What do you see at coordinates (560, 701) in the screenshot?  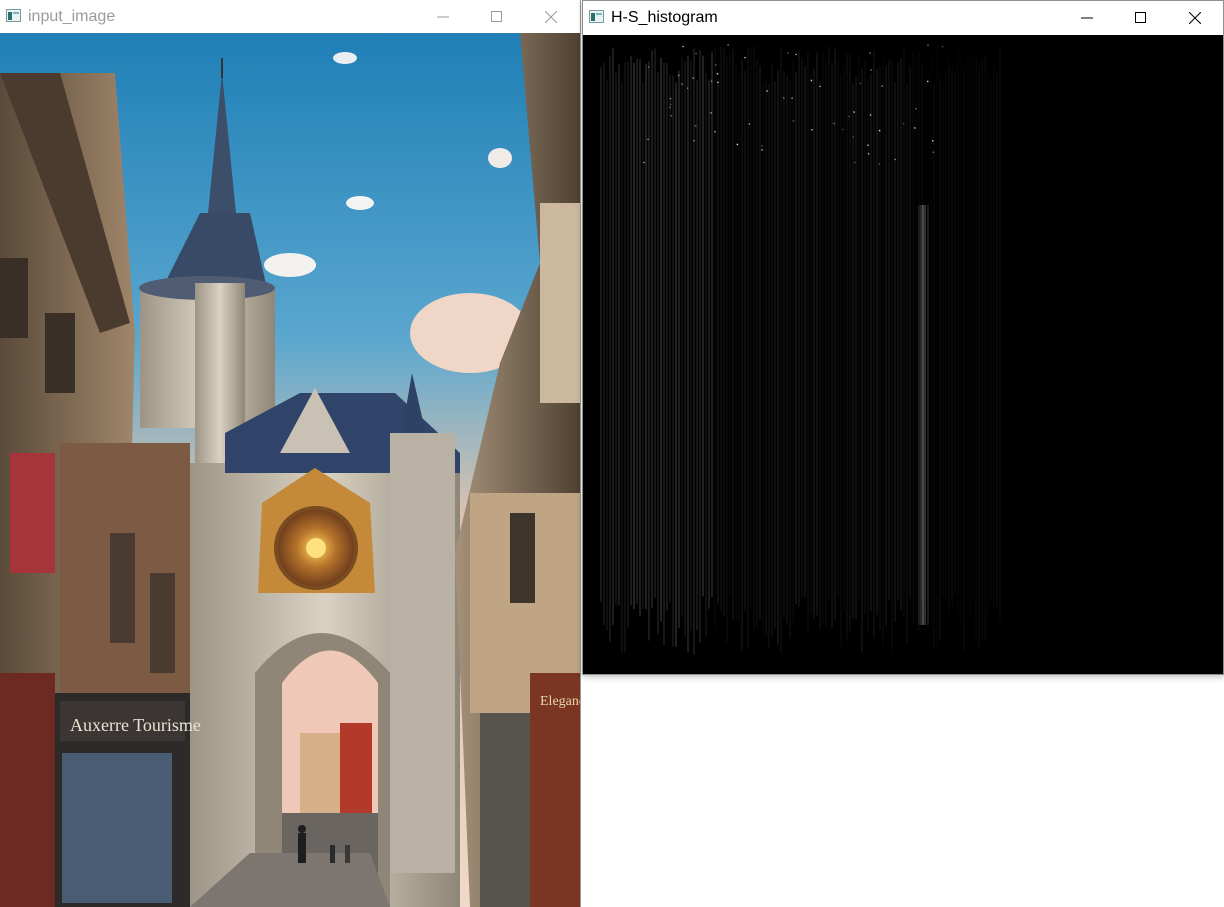 I see `shop-sign-right-text: Elegance` at bounding box center [560, 701].